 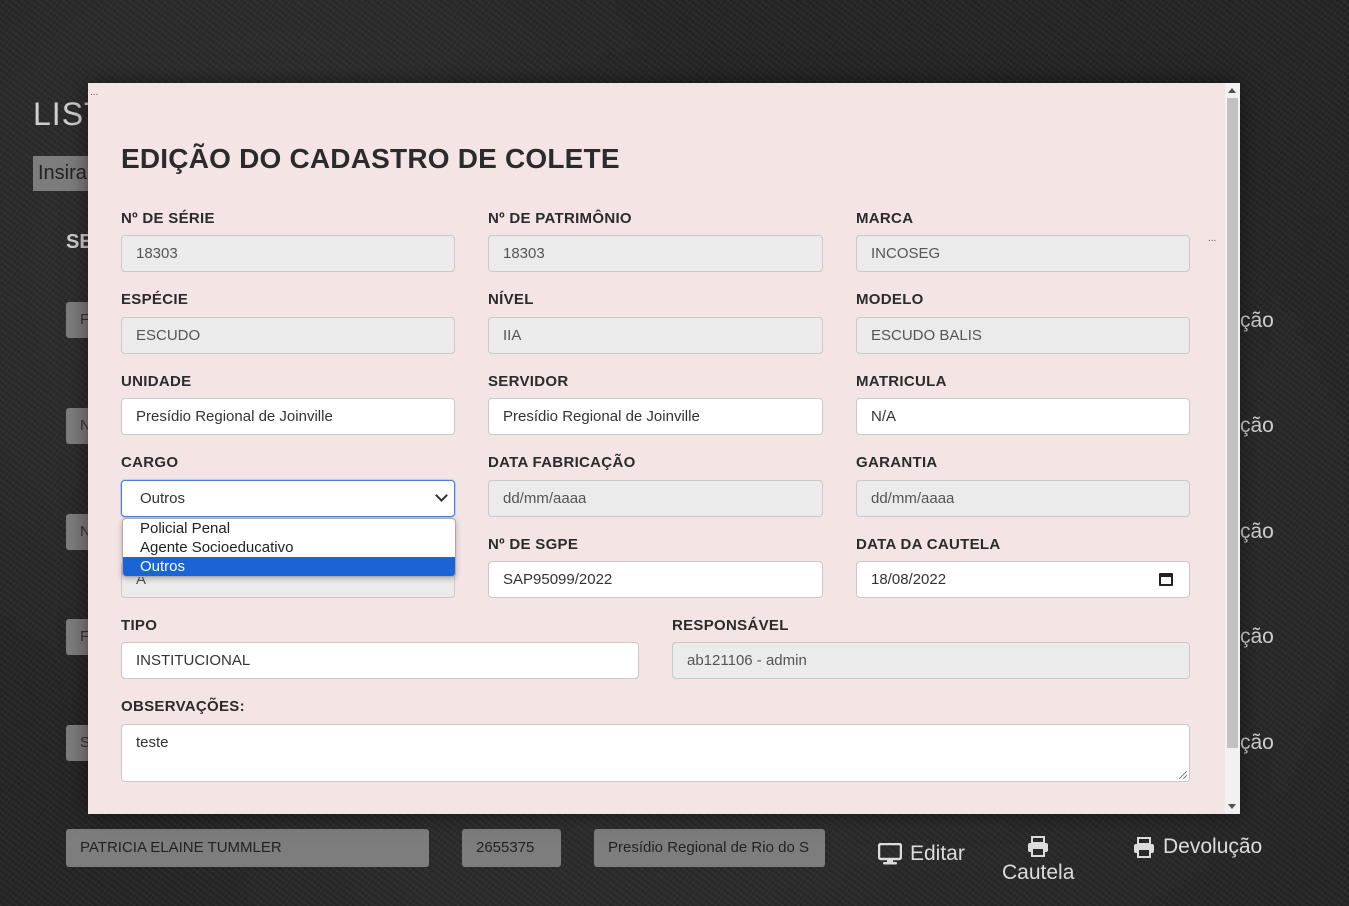 I want to click on unidade-label: UNIDADE, so click(x=156, y=381).